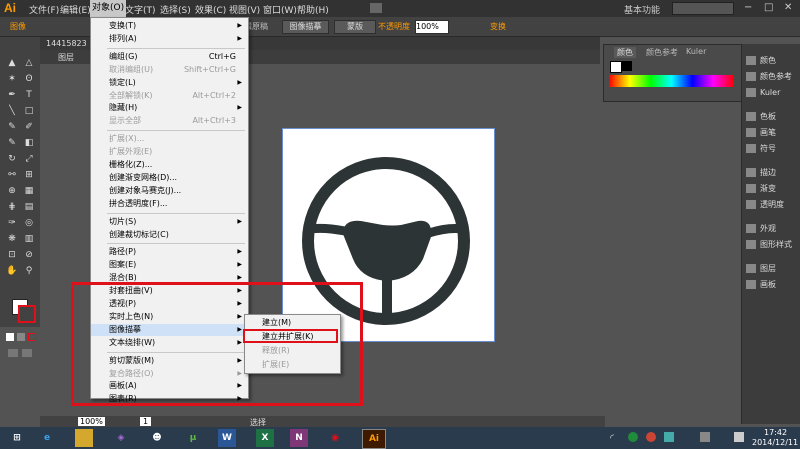 The image size is (800, 449). What do you see at coordinates (91, 421) in the screenshot?
I see `zoom-field: 100%` at bounding box center [91, 421].